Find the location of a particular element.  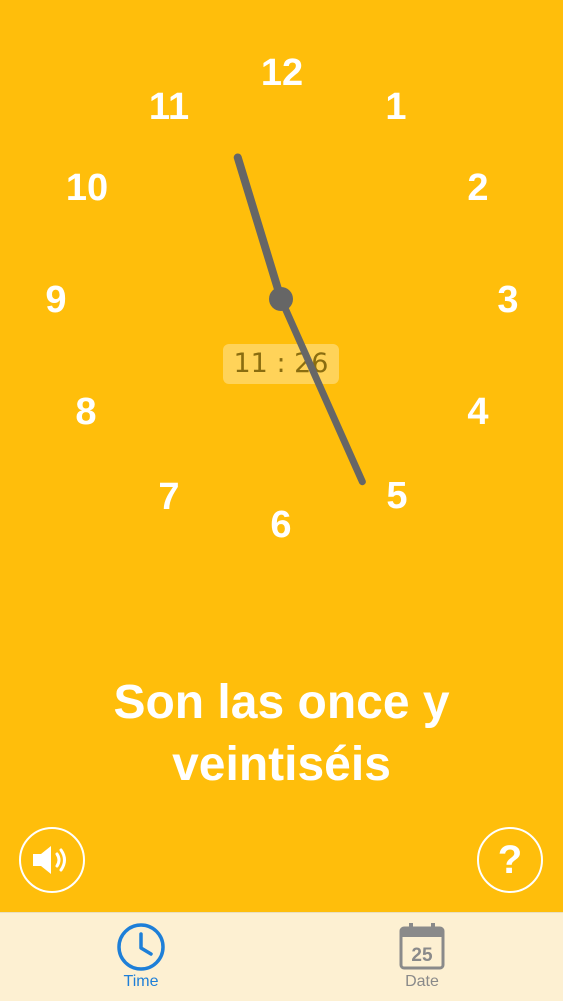

tab-date: 25 Date is located at coordinates (422, 957).